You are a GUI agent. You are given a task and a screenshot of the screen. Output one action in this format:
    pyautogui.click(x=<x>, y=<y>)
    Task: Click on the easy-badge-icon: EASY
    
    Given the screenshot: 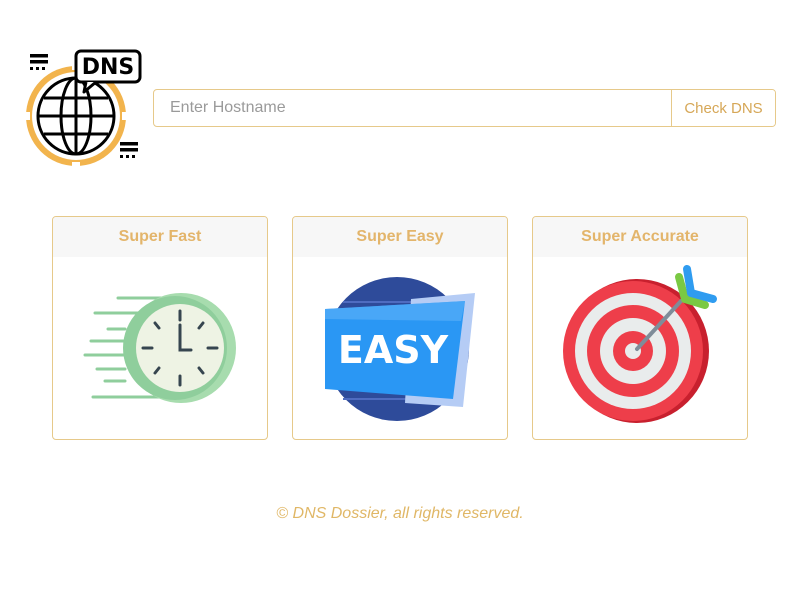 What is the action you would take?
    pyautogui.click(x=400, y=349)
    